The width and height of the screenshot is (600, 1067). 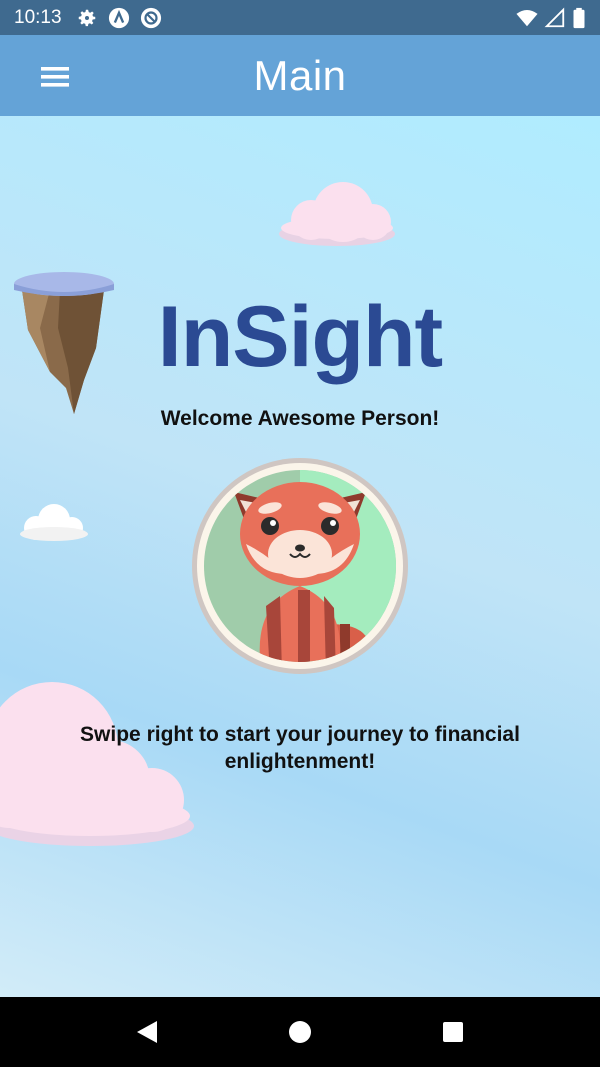 I want to click on app-bar: Main, so click(x=300, y=75).